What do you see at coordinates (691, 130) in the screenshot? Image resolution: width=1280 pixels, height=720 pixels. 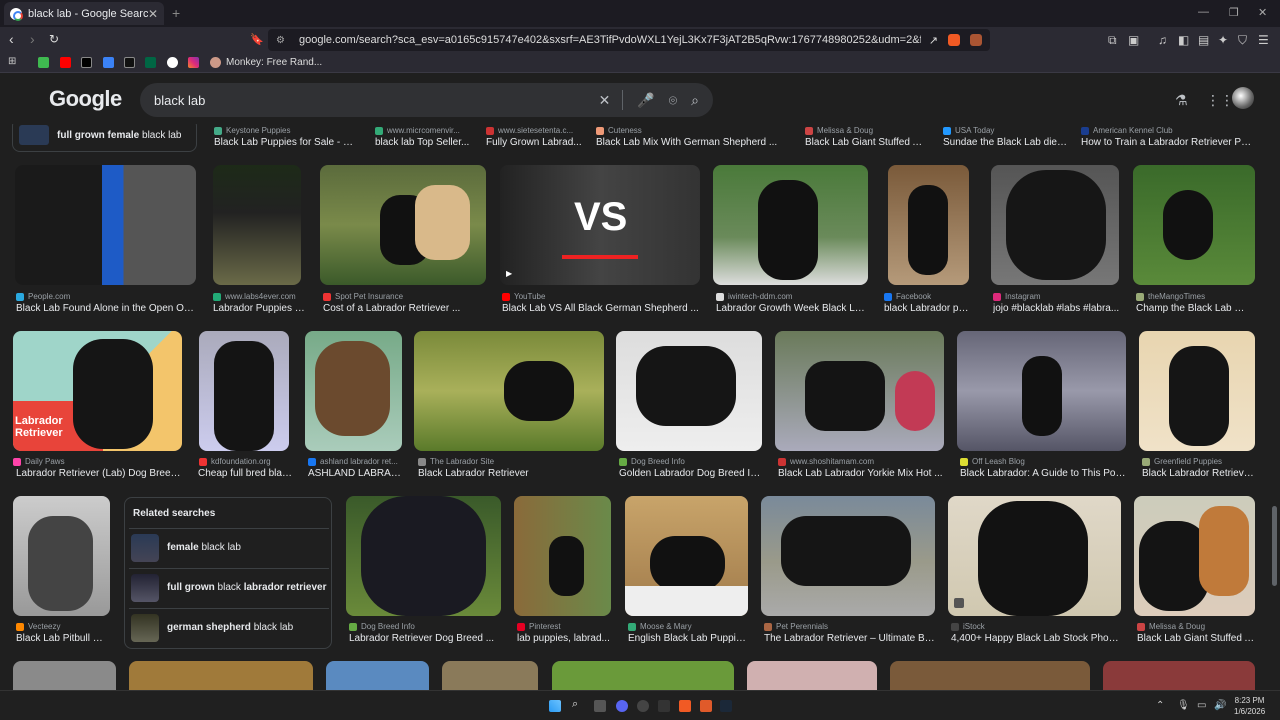 I see `result-source: Cuteness` at bounding box center [691, 130].